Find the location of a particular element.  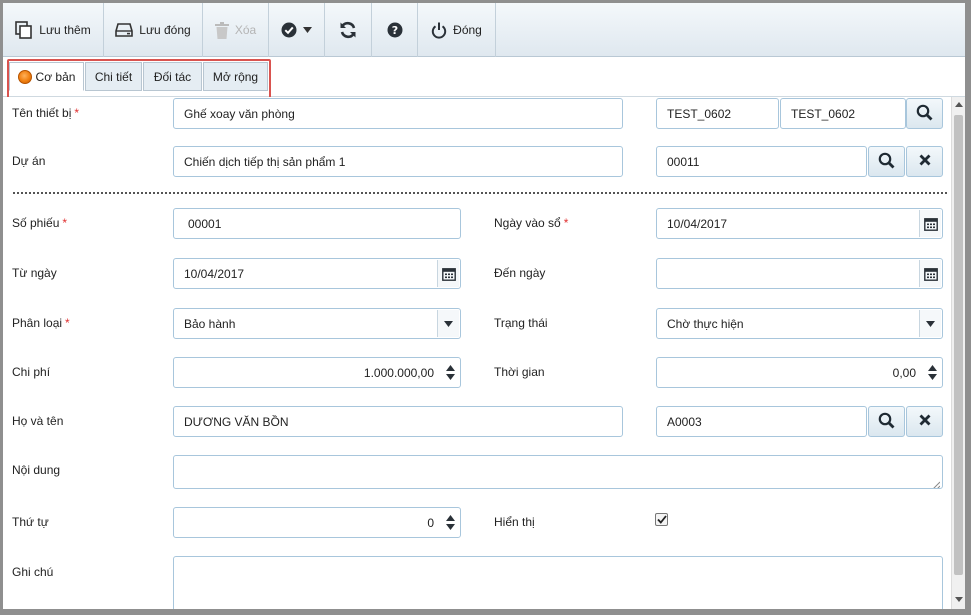

drive-icon is located at coordinates (124, 30).